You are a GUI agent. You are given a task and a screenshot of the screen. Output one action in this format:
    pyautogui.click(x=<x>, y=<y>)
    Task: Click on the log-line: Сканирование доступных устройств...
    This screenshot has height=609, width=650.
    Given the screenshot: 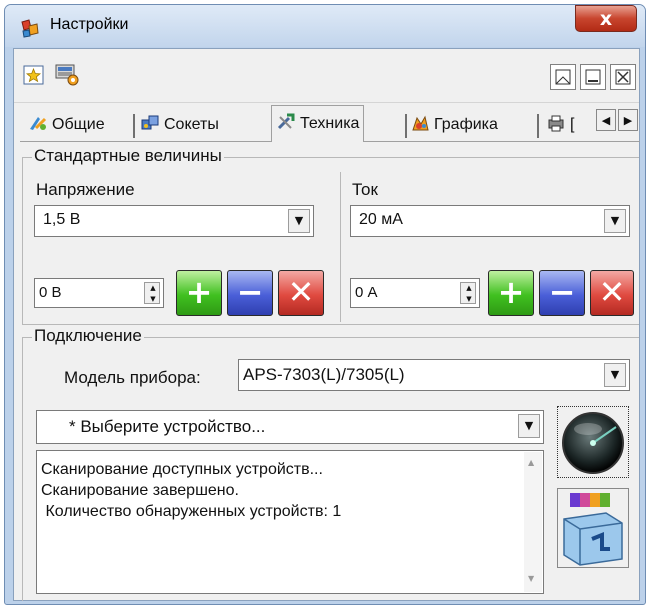 What is the action you would take?
    pyautogui.click(x=182, y=469)
    